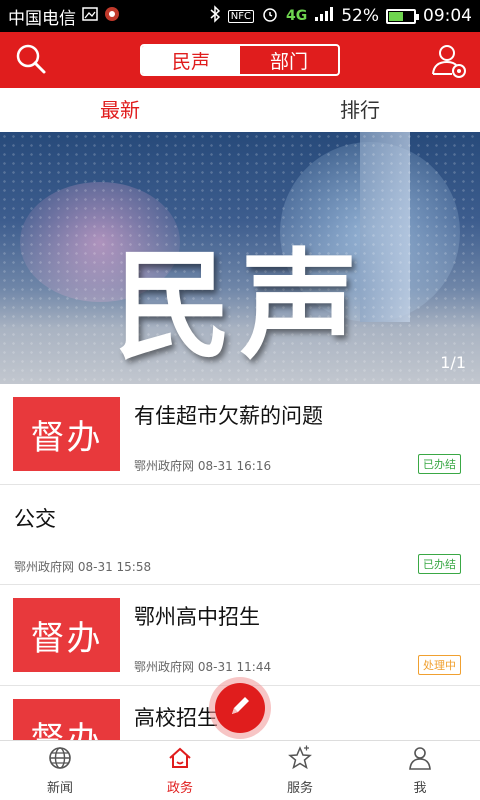 The width and height of the screenshot is (480, 800). What do you see at coordinates (180, 760) in the screenshot?
I see `home-icon` at bounding box center [180, 760].